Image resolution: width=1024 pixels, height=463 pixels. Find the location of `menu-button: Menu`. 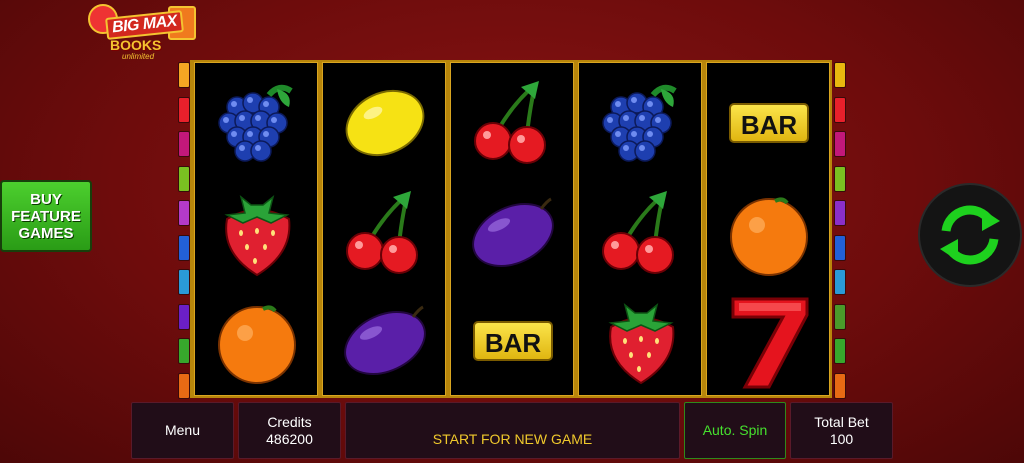

menu-button: Menu is located at coordinates (182, 430).